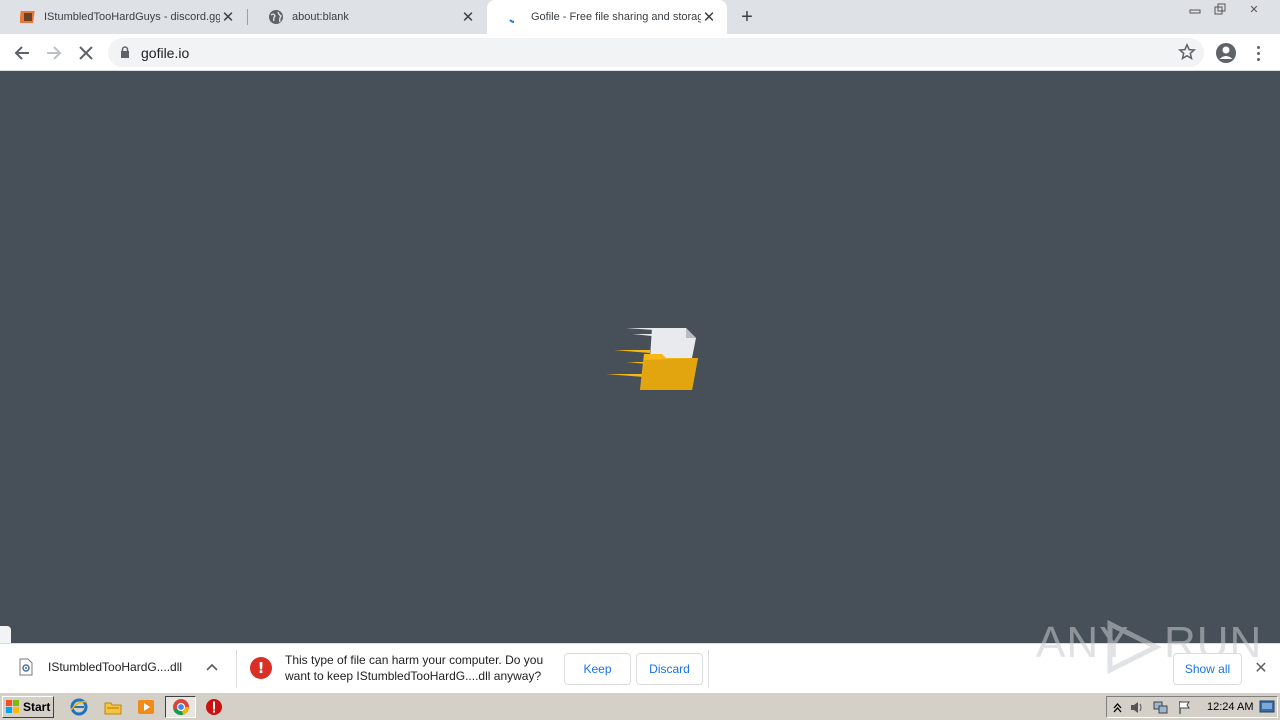 The width and height of the screenshot is (1280, 720). Describe the element at coordinates (1134, 647) in the screenshot. I see `play-logo-icon` at that location.